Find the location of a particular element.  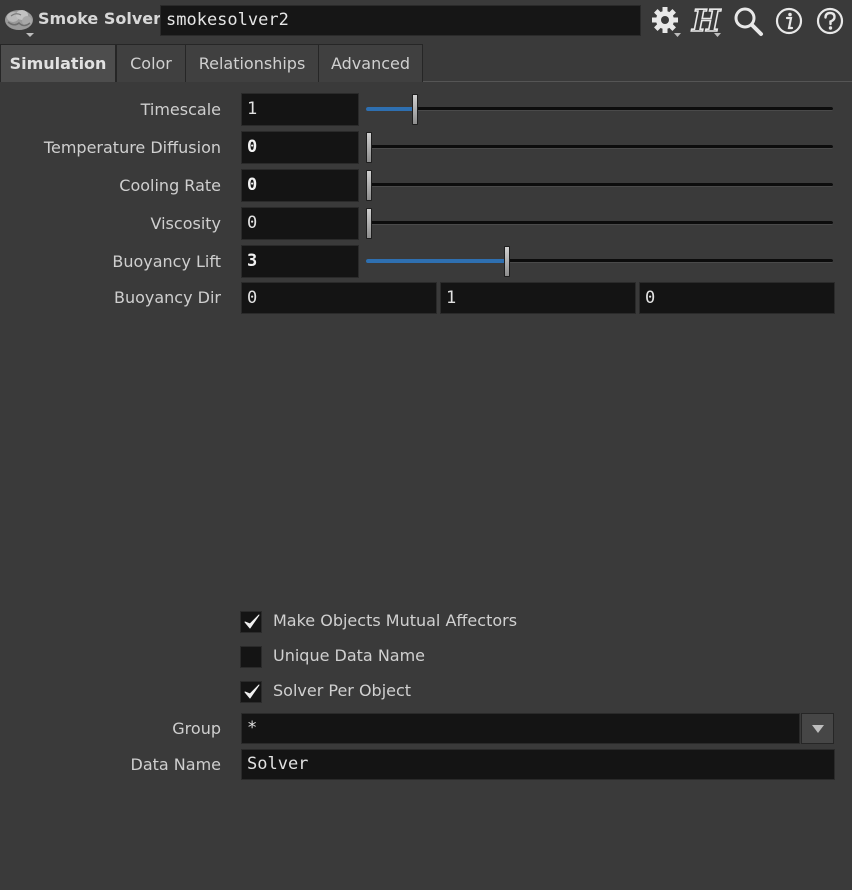

temperature-diffusion-slider is located at coordinates (599, 147).